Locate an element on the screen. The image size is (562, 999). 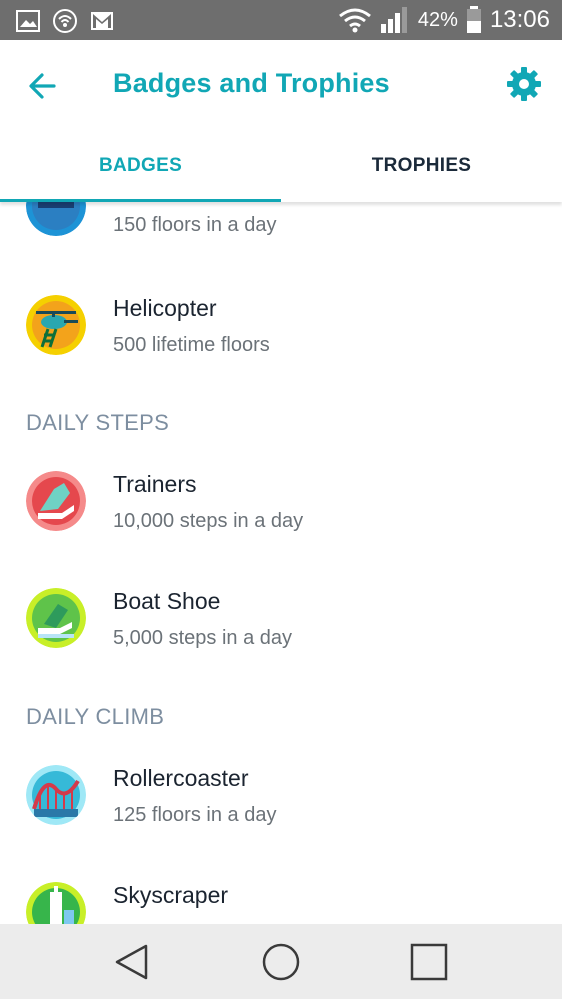
tab-badges: BADGES is located at coordinates (140, 166).